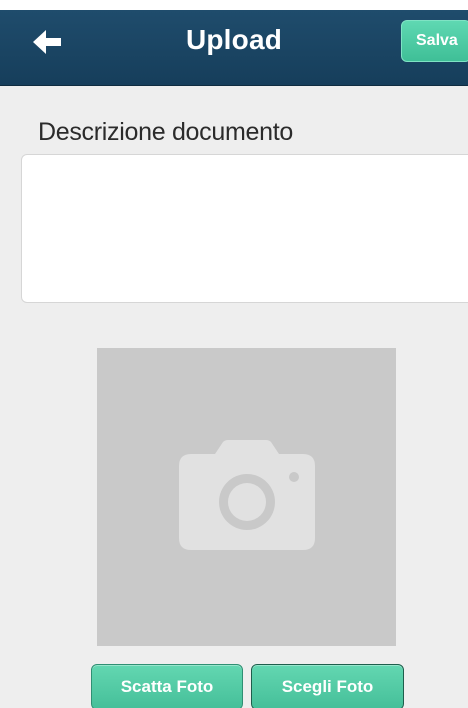  Describe the element at coordinates (434, 41) in the screenshot. I see `save-button: Salva` at that location.